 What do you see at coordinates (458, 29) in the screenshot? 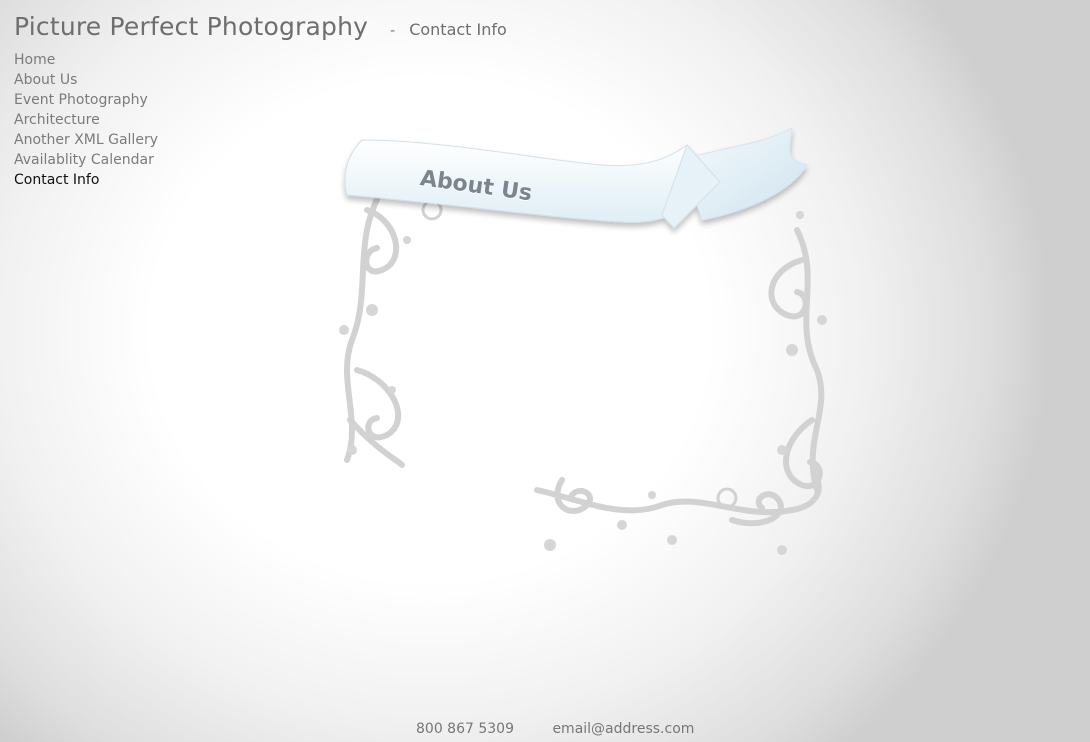
I see `page-title: Contact Info` at bounding box center [458, 29].